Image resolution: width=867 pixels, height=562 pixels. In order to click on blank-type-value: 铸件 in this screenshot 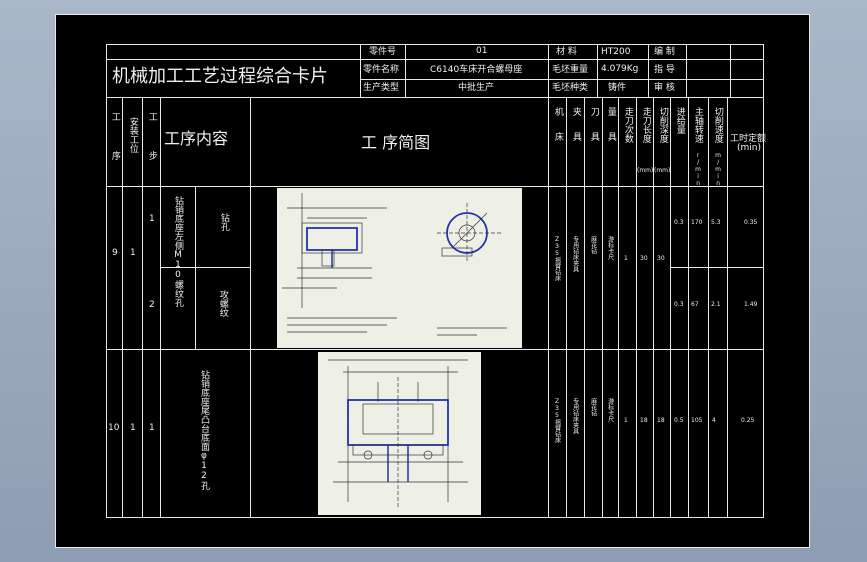, I will do `click(617, 88)`.